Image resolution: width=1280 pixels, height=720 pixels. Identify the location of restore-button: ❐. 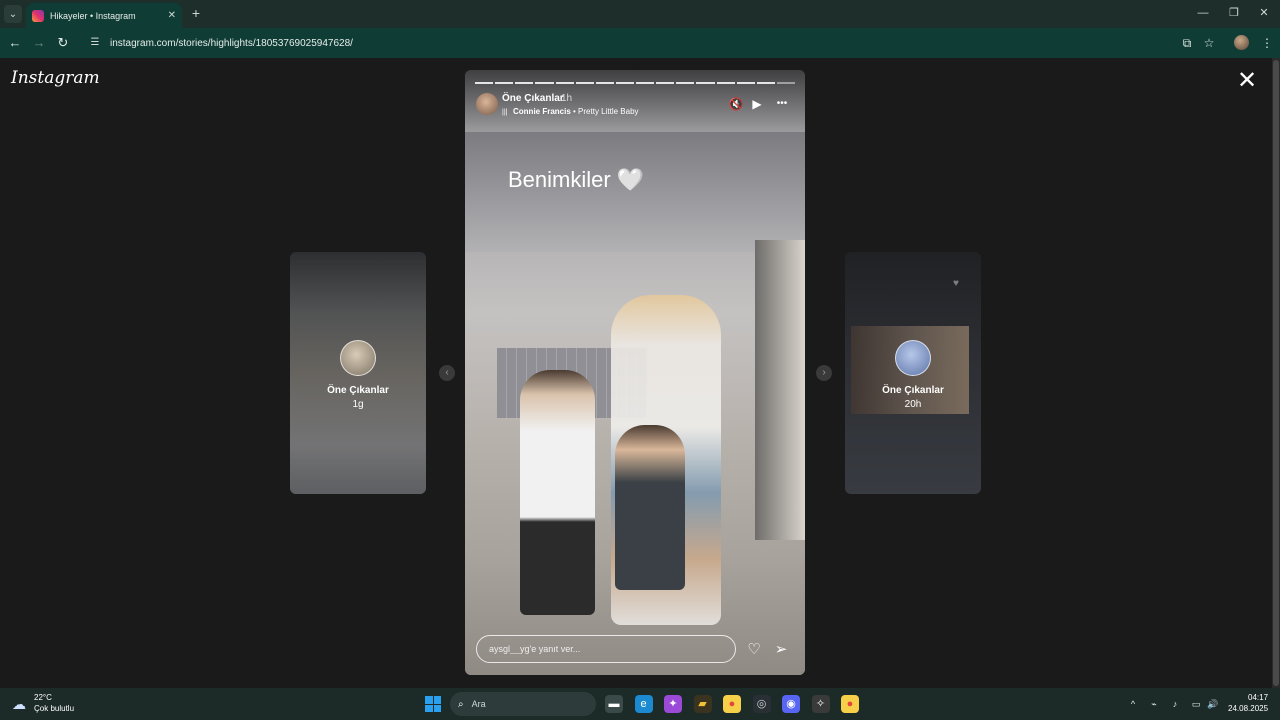
(1234, 13).